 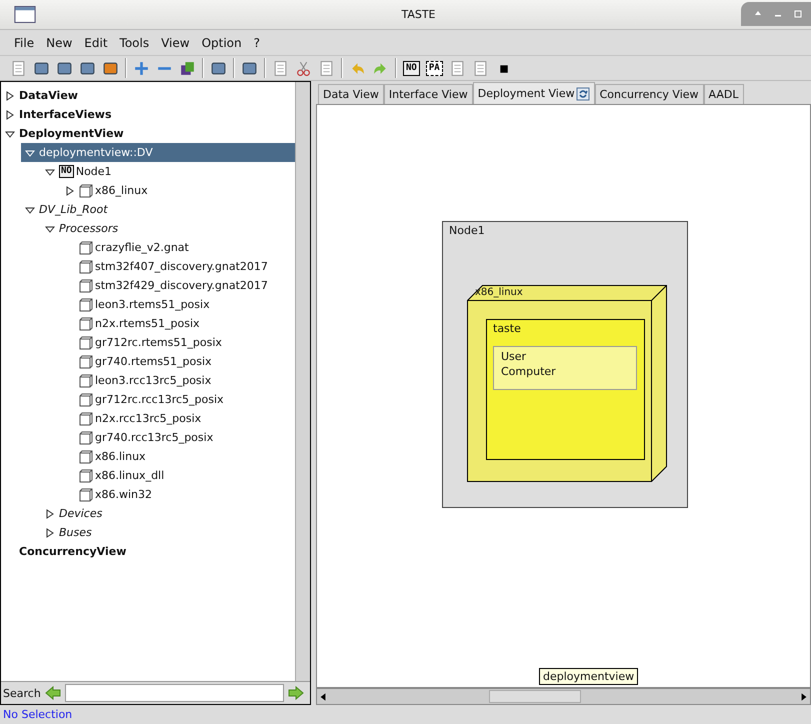 I want to click on tree-item: gr712rc.rtems51_posix, so click(x=178, y=342).